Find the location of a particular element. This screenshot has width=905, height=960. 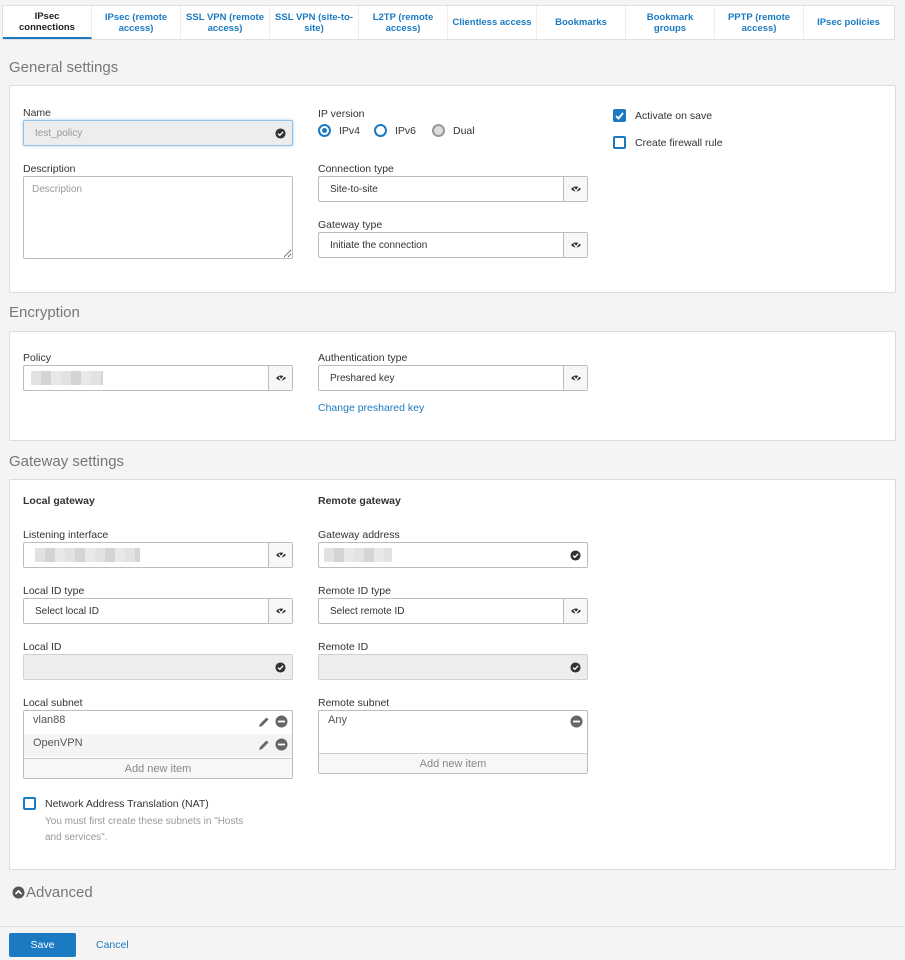

remote-subnet-label: Remote subnet is located at coordinates (354, 703).